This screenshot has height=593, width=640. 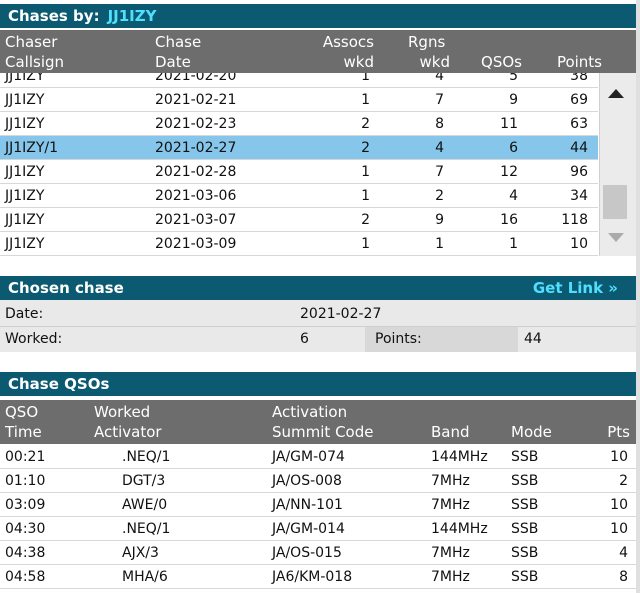 What do you see at coordinates (513, 148) in the screenshot?
I see `chase-qsos: 6` at bounding box center [513, 148].